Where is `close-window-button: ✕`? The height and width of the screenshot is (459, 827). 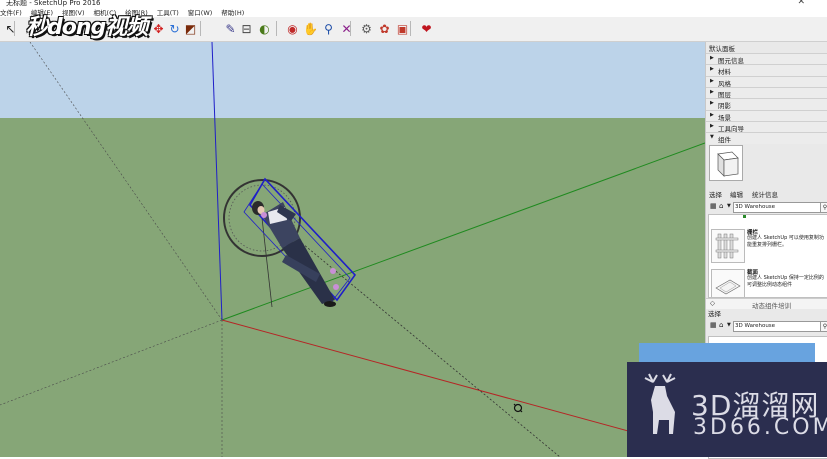 close-window-button: ✕ is located at coordinates (801, 3).